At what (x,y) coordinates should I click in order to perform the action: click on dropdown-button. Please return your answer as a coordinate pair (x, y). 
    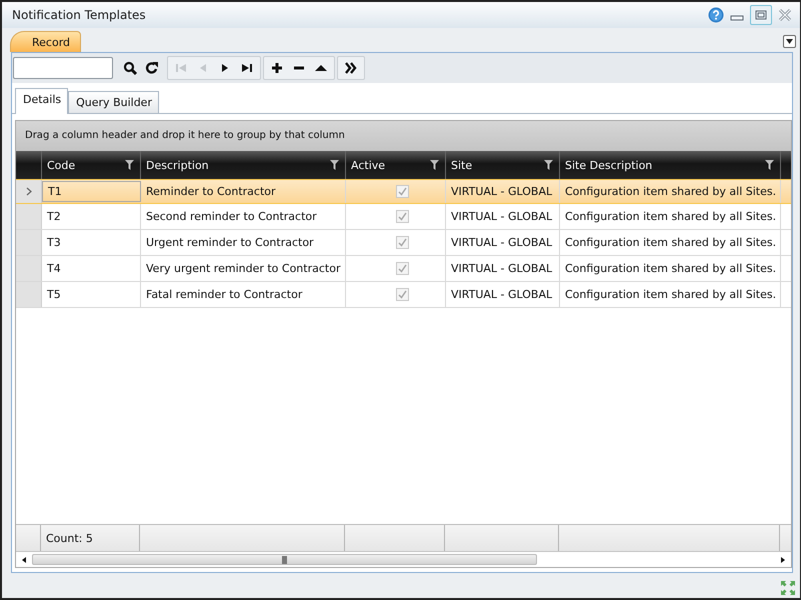
    Looking at the image, I should click on (789, 41).